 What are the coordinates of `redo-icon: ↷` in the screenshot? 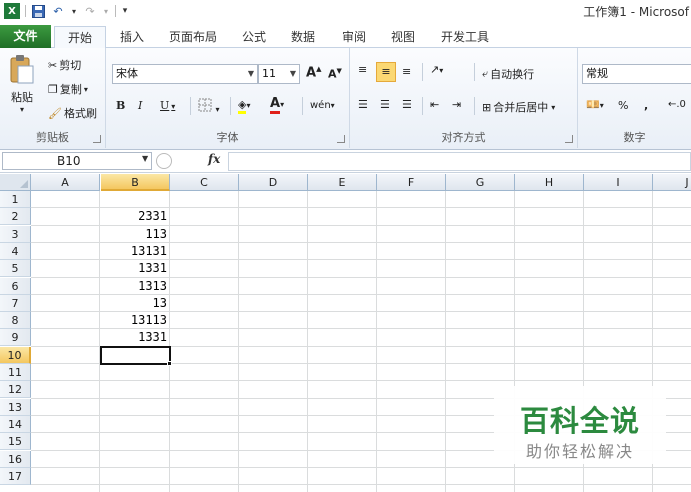 It's located at (90, 11).